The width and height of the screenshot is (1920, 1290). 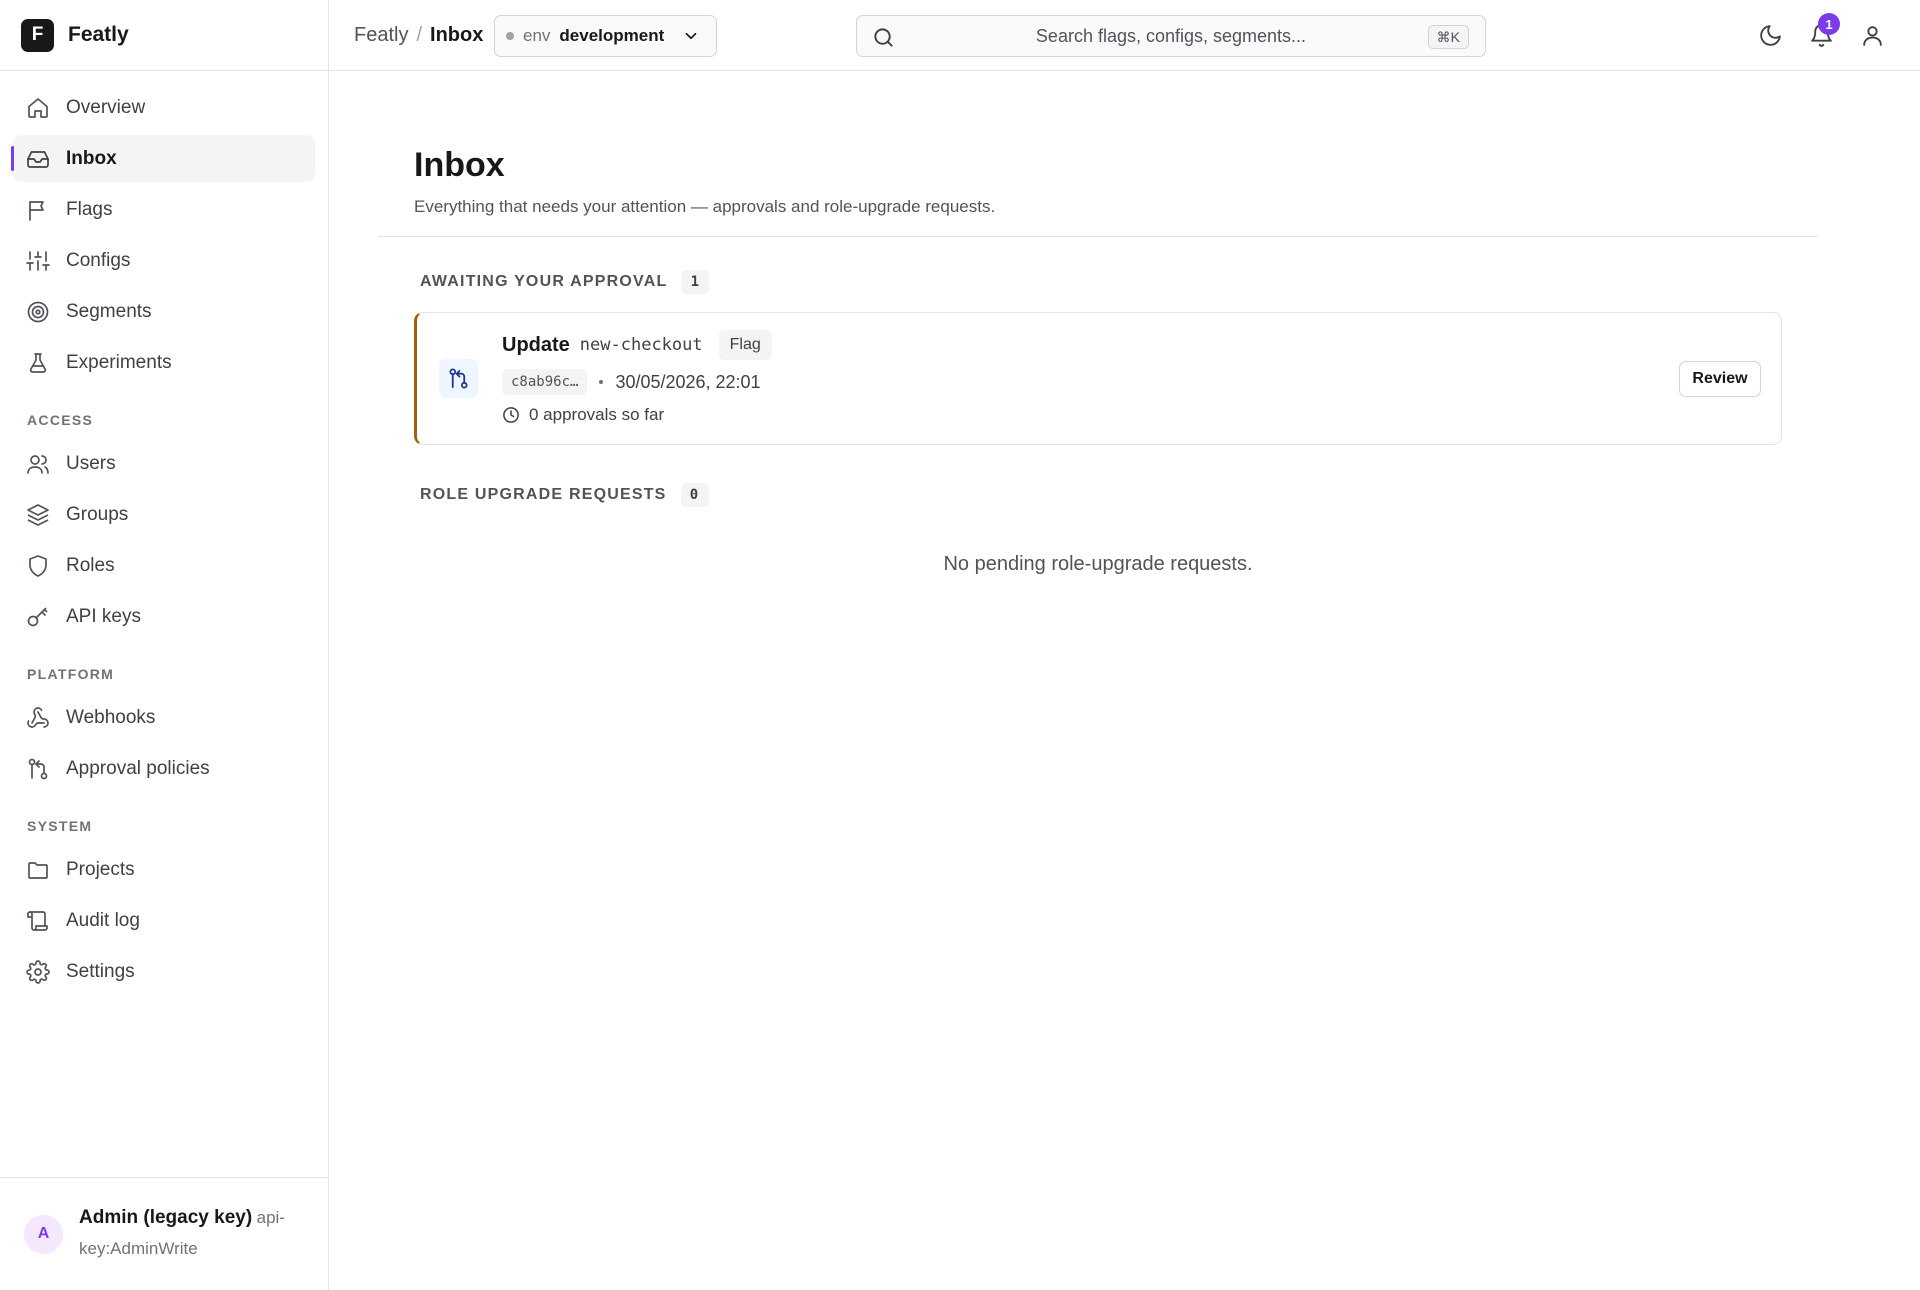 I want to click on meta-separator, so click(x=601, y=382).